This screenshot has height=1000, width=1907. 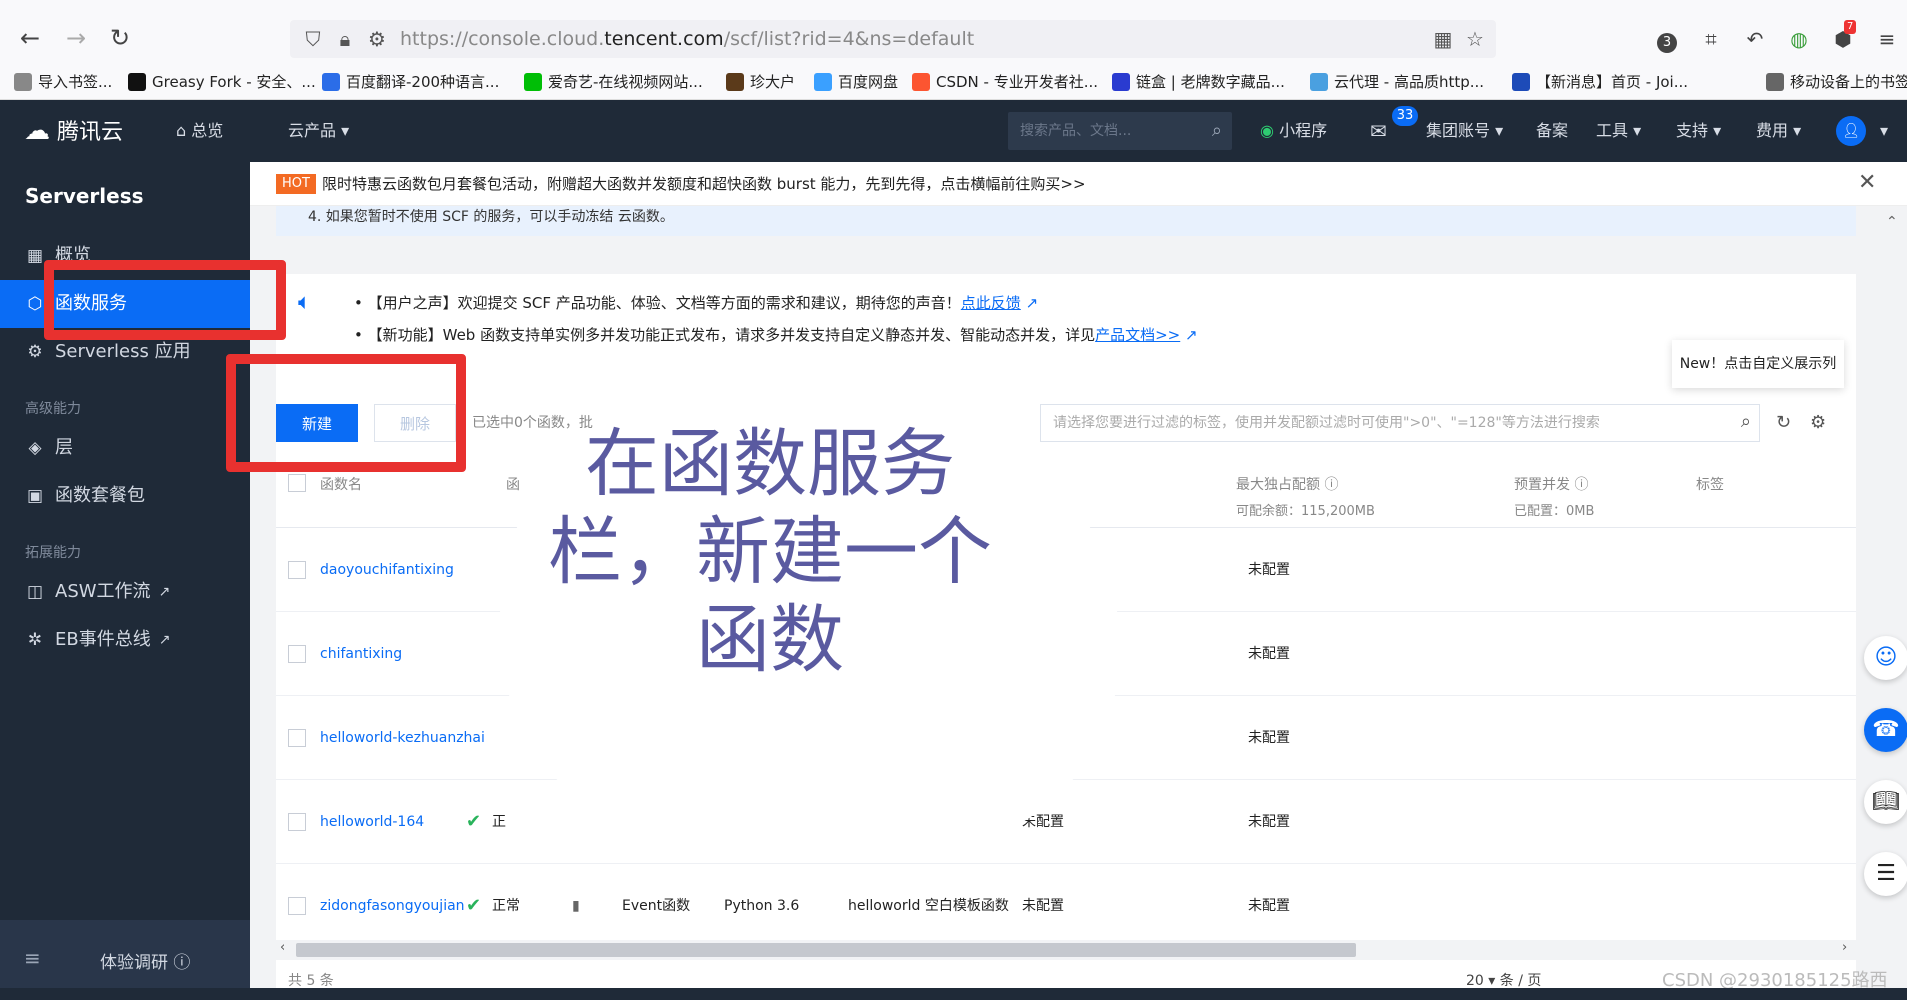 What do you see at coordinates (856, 82) in the screenshot?
I see `bookmark-item: 百度网盘` at bounding box center [856, 82].